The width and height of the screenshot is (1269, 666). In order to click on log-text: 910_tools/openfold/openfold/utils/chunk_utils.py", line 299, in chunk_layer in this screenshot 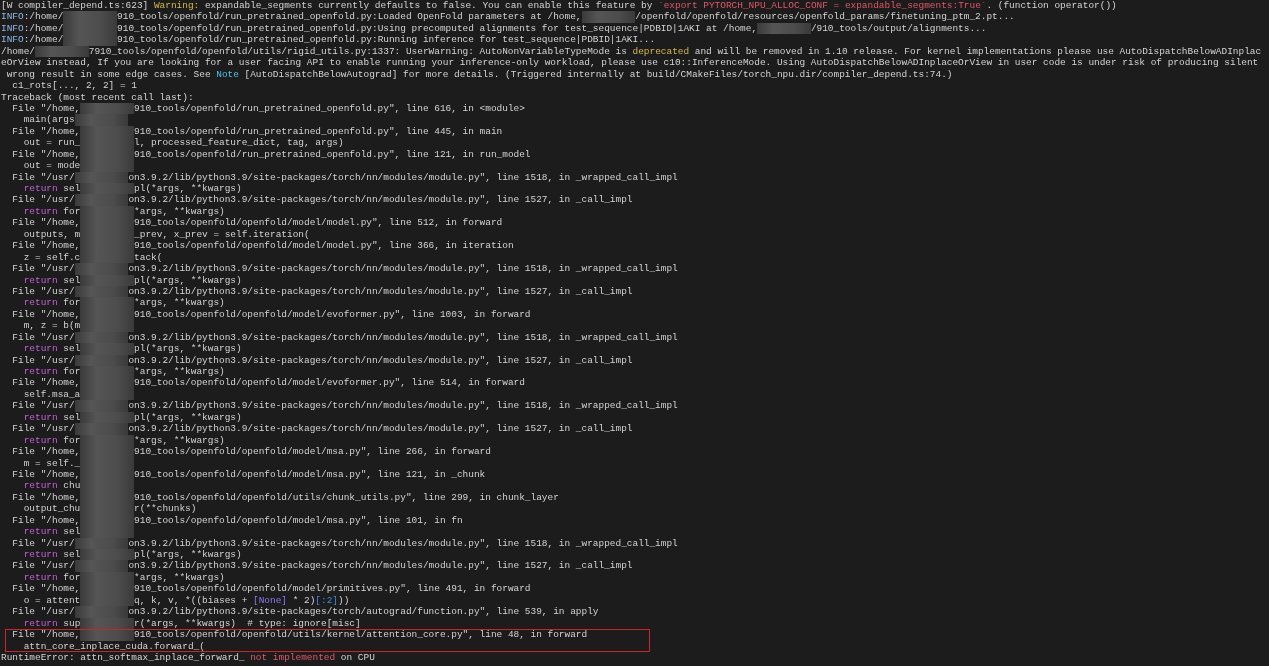, I will do `click(346, 497)`.